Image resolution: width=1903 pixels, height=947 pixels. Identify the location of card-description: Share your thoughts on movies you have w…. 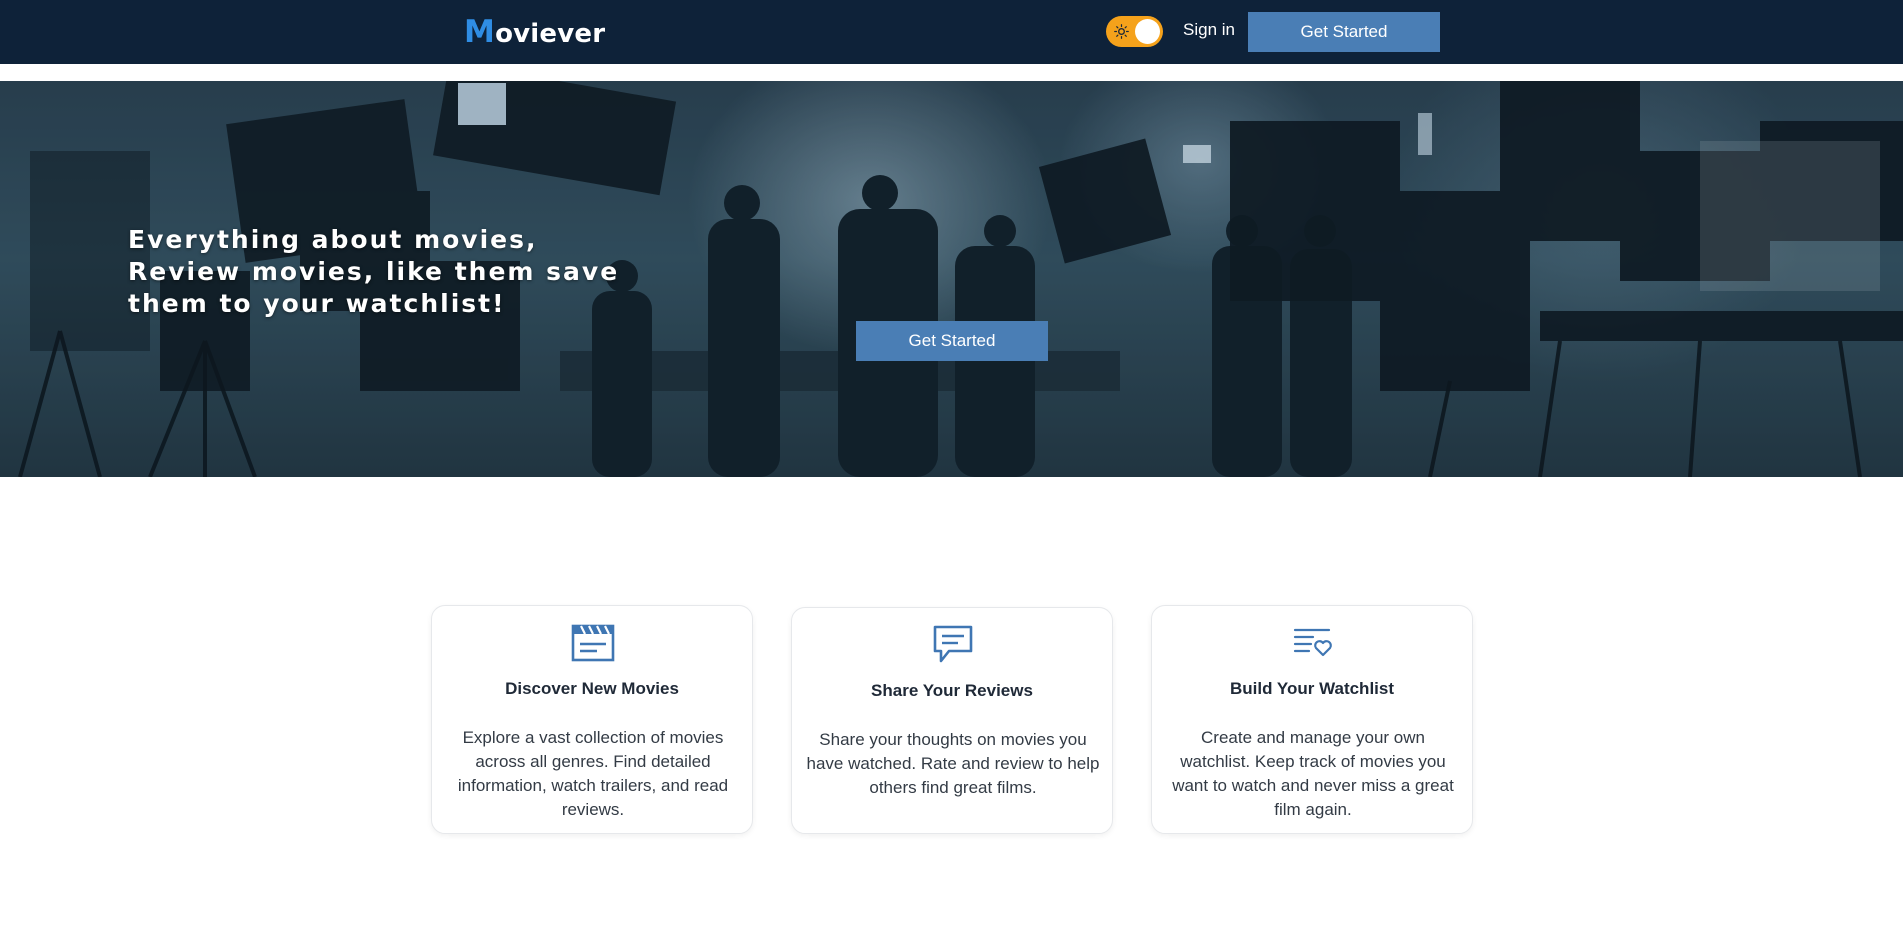
(953, 763).